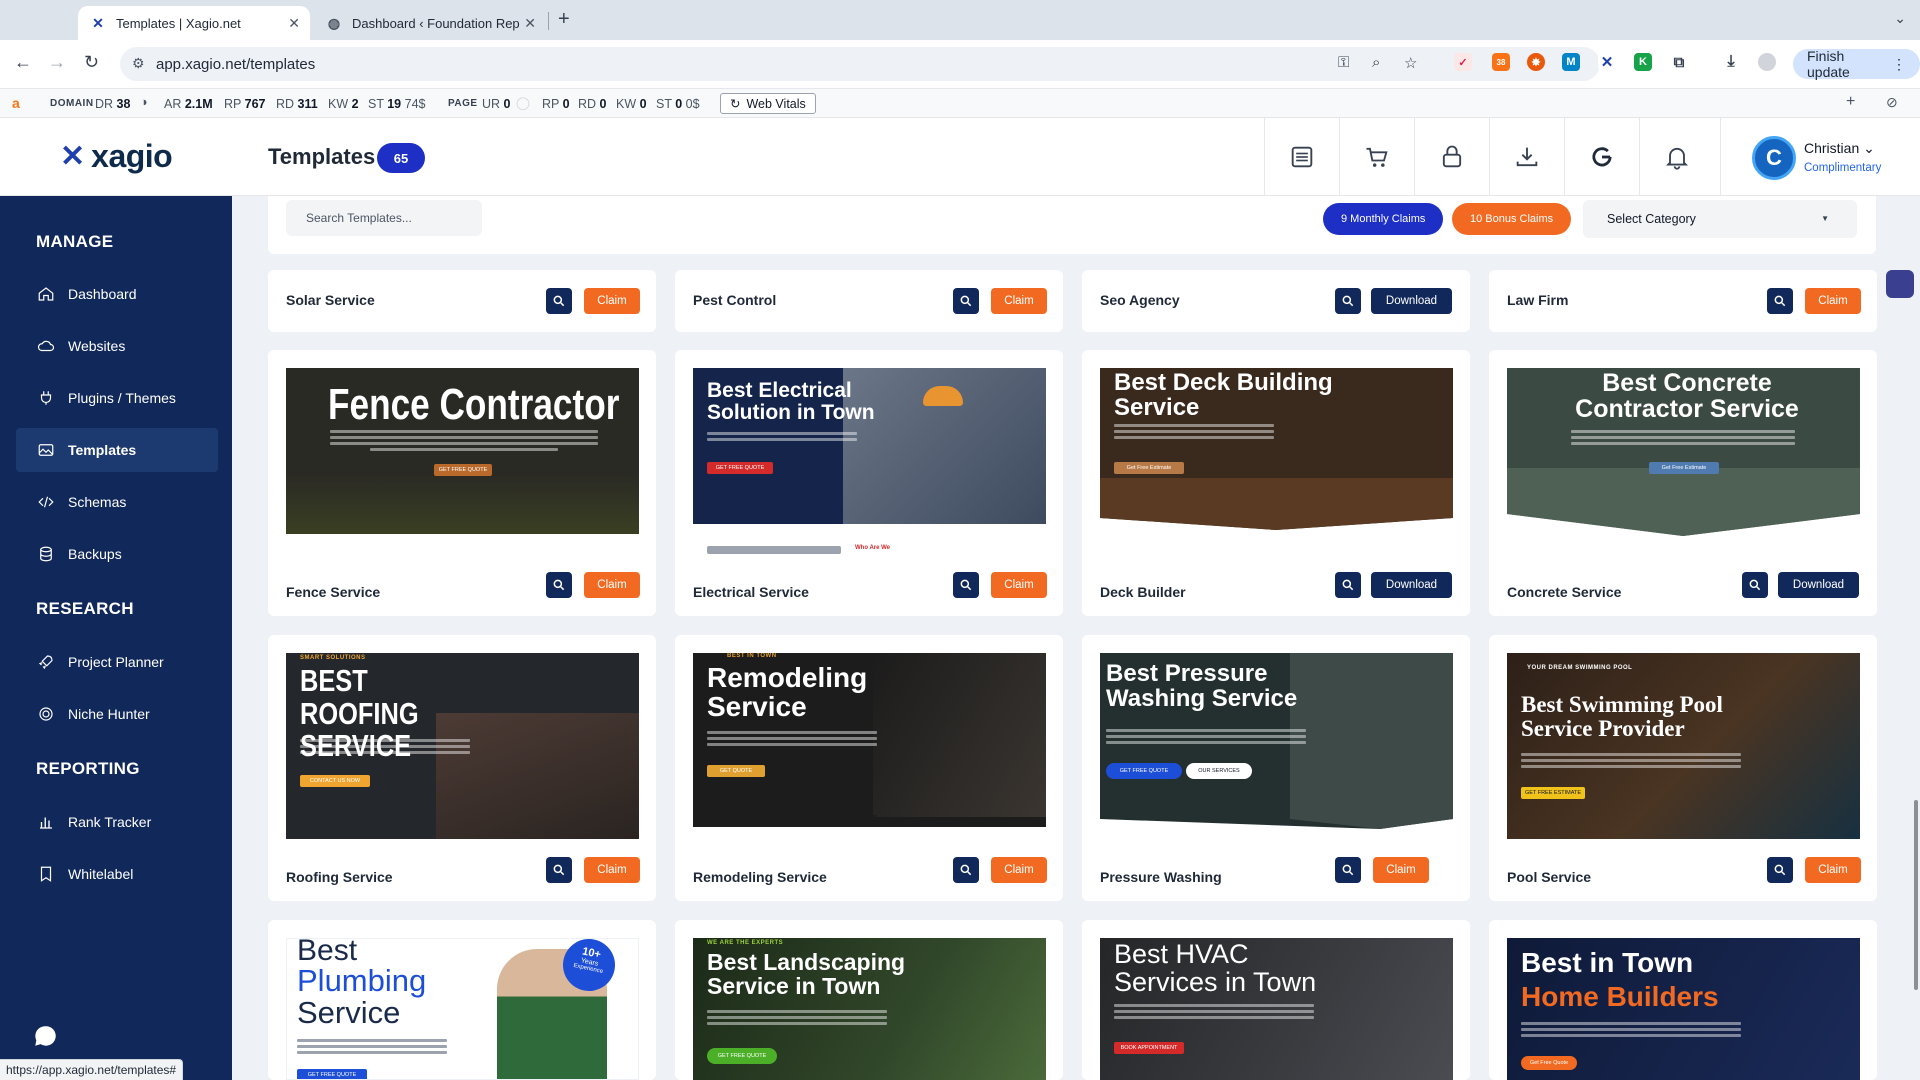 This screenshot has width=1920, height=1080. What do you see at coordinates (91, 62) in the screenshot?
I see `reload-icon: ↻` at bounding box center [91, 62].